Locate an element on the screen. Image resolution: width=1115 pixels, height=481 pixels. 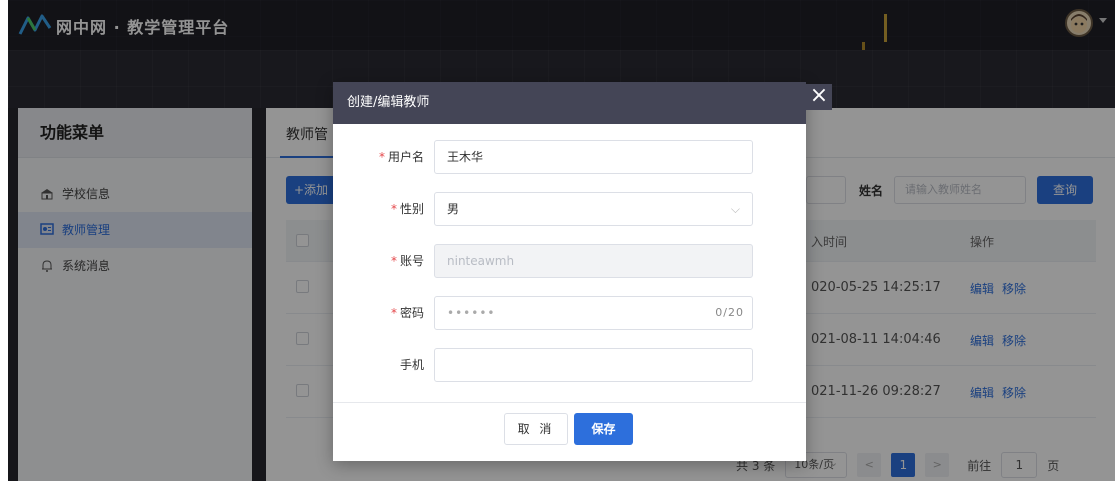
gender-select: 男 ⌵ is located at coordinates (593, 209).